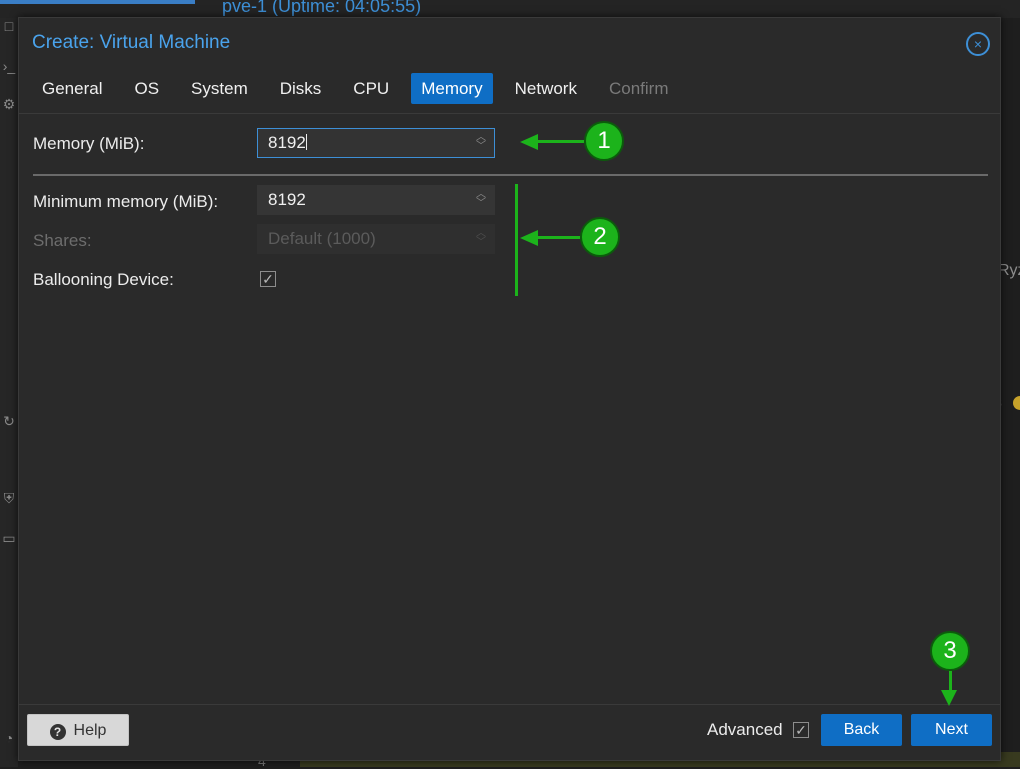  Describe the element at coordinates (371, 88) in the screenshot. I see `tab-cpu: CPU` at that location.